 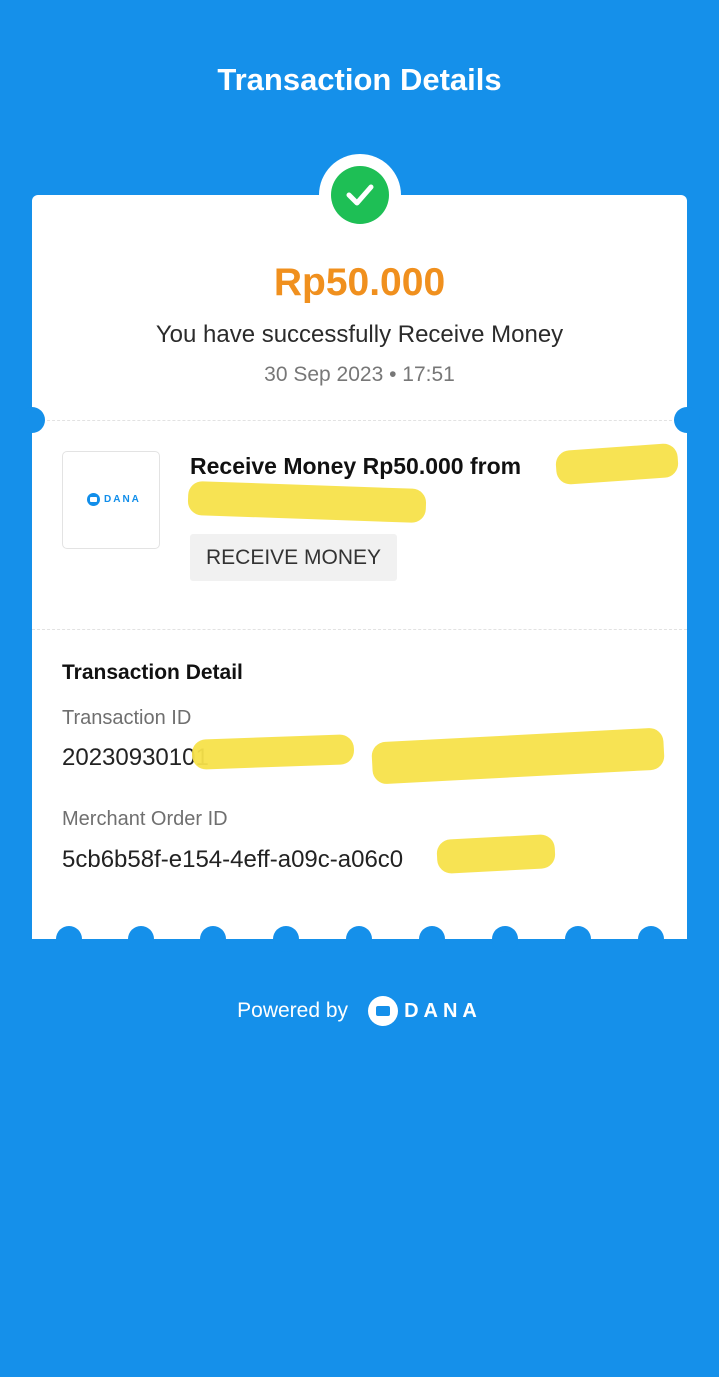 What do you see at coordinates (359, 282) in the screenshot?
I see `transaction-amount: Rp50.000` at bounding box center [359, 282].